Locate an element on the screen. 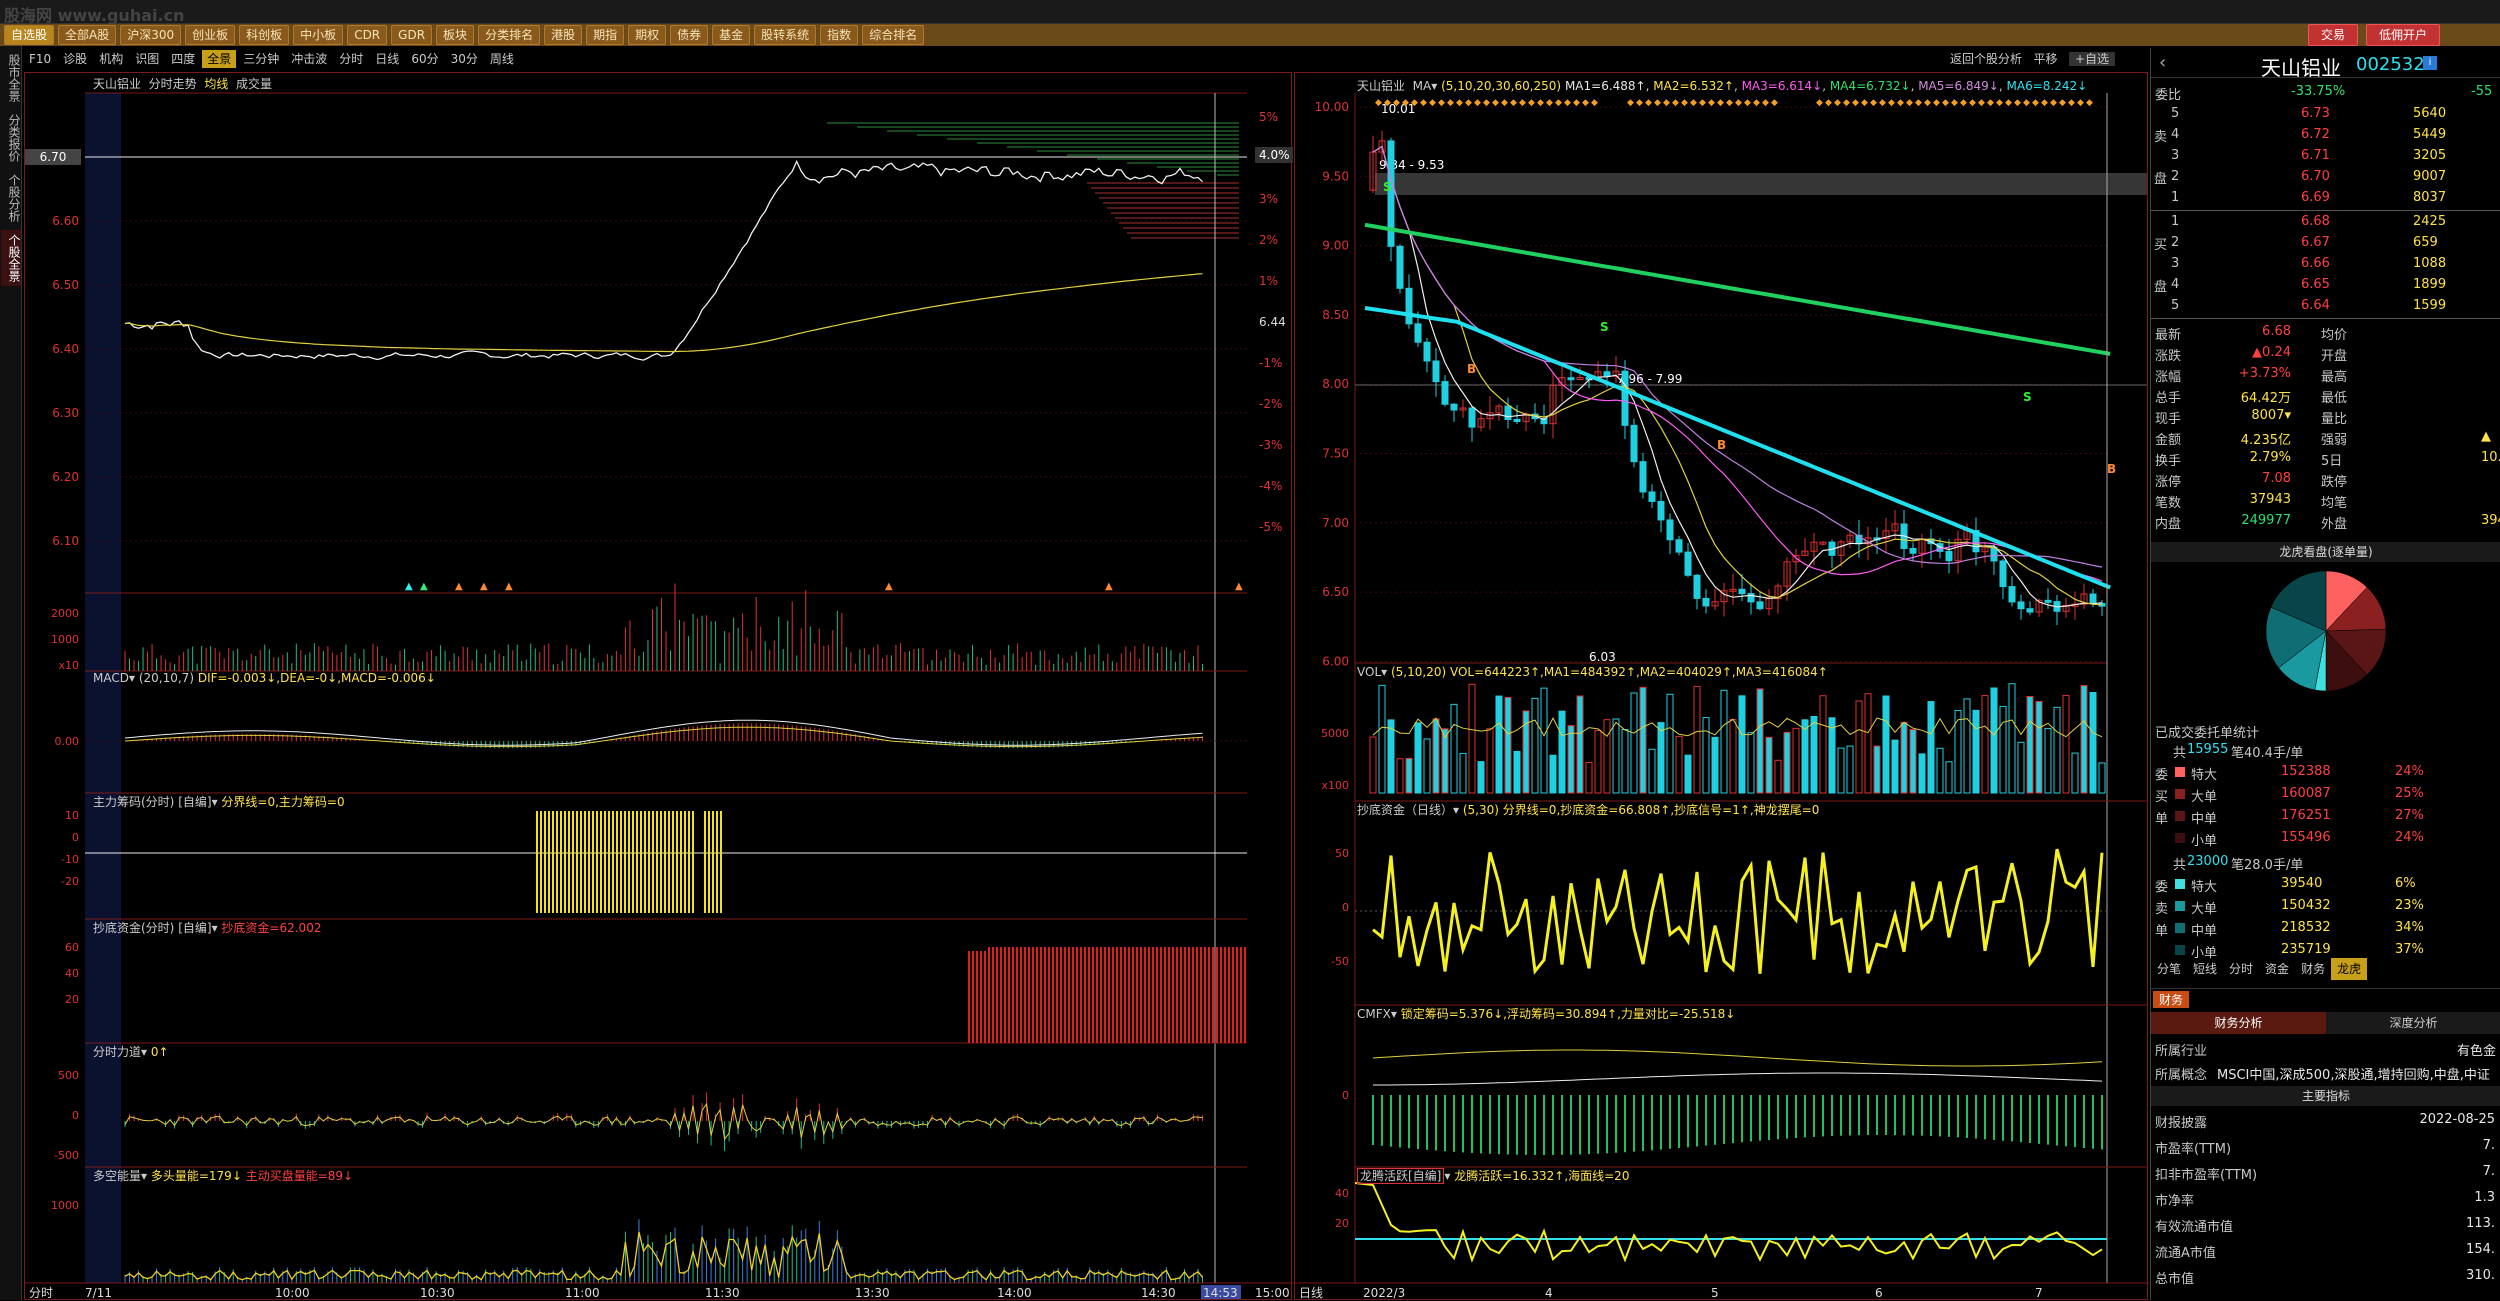 This screenshot has width=2500, height=1301. buy-row: 5 6.64 1599 is located at coordinates (2325, 306).